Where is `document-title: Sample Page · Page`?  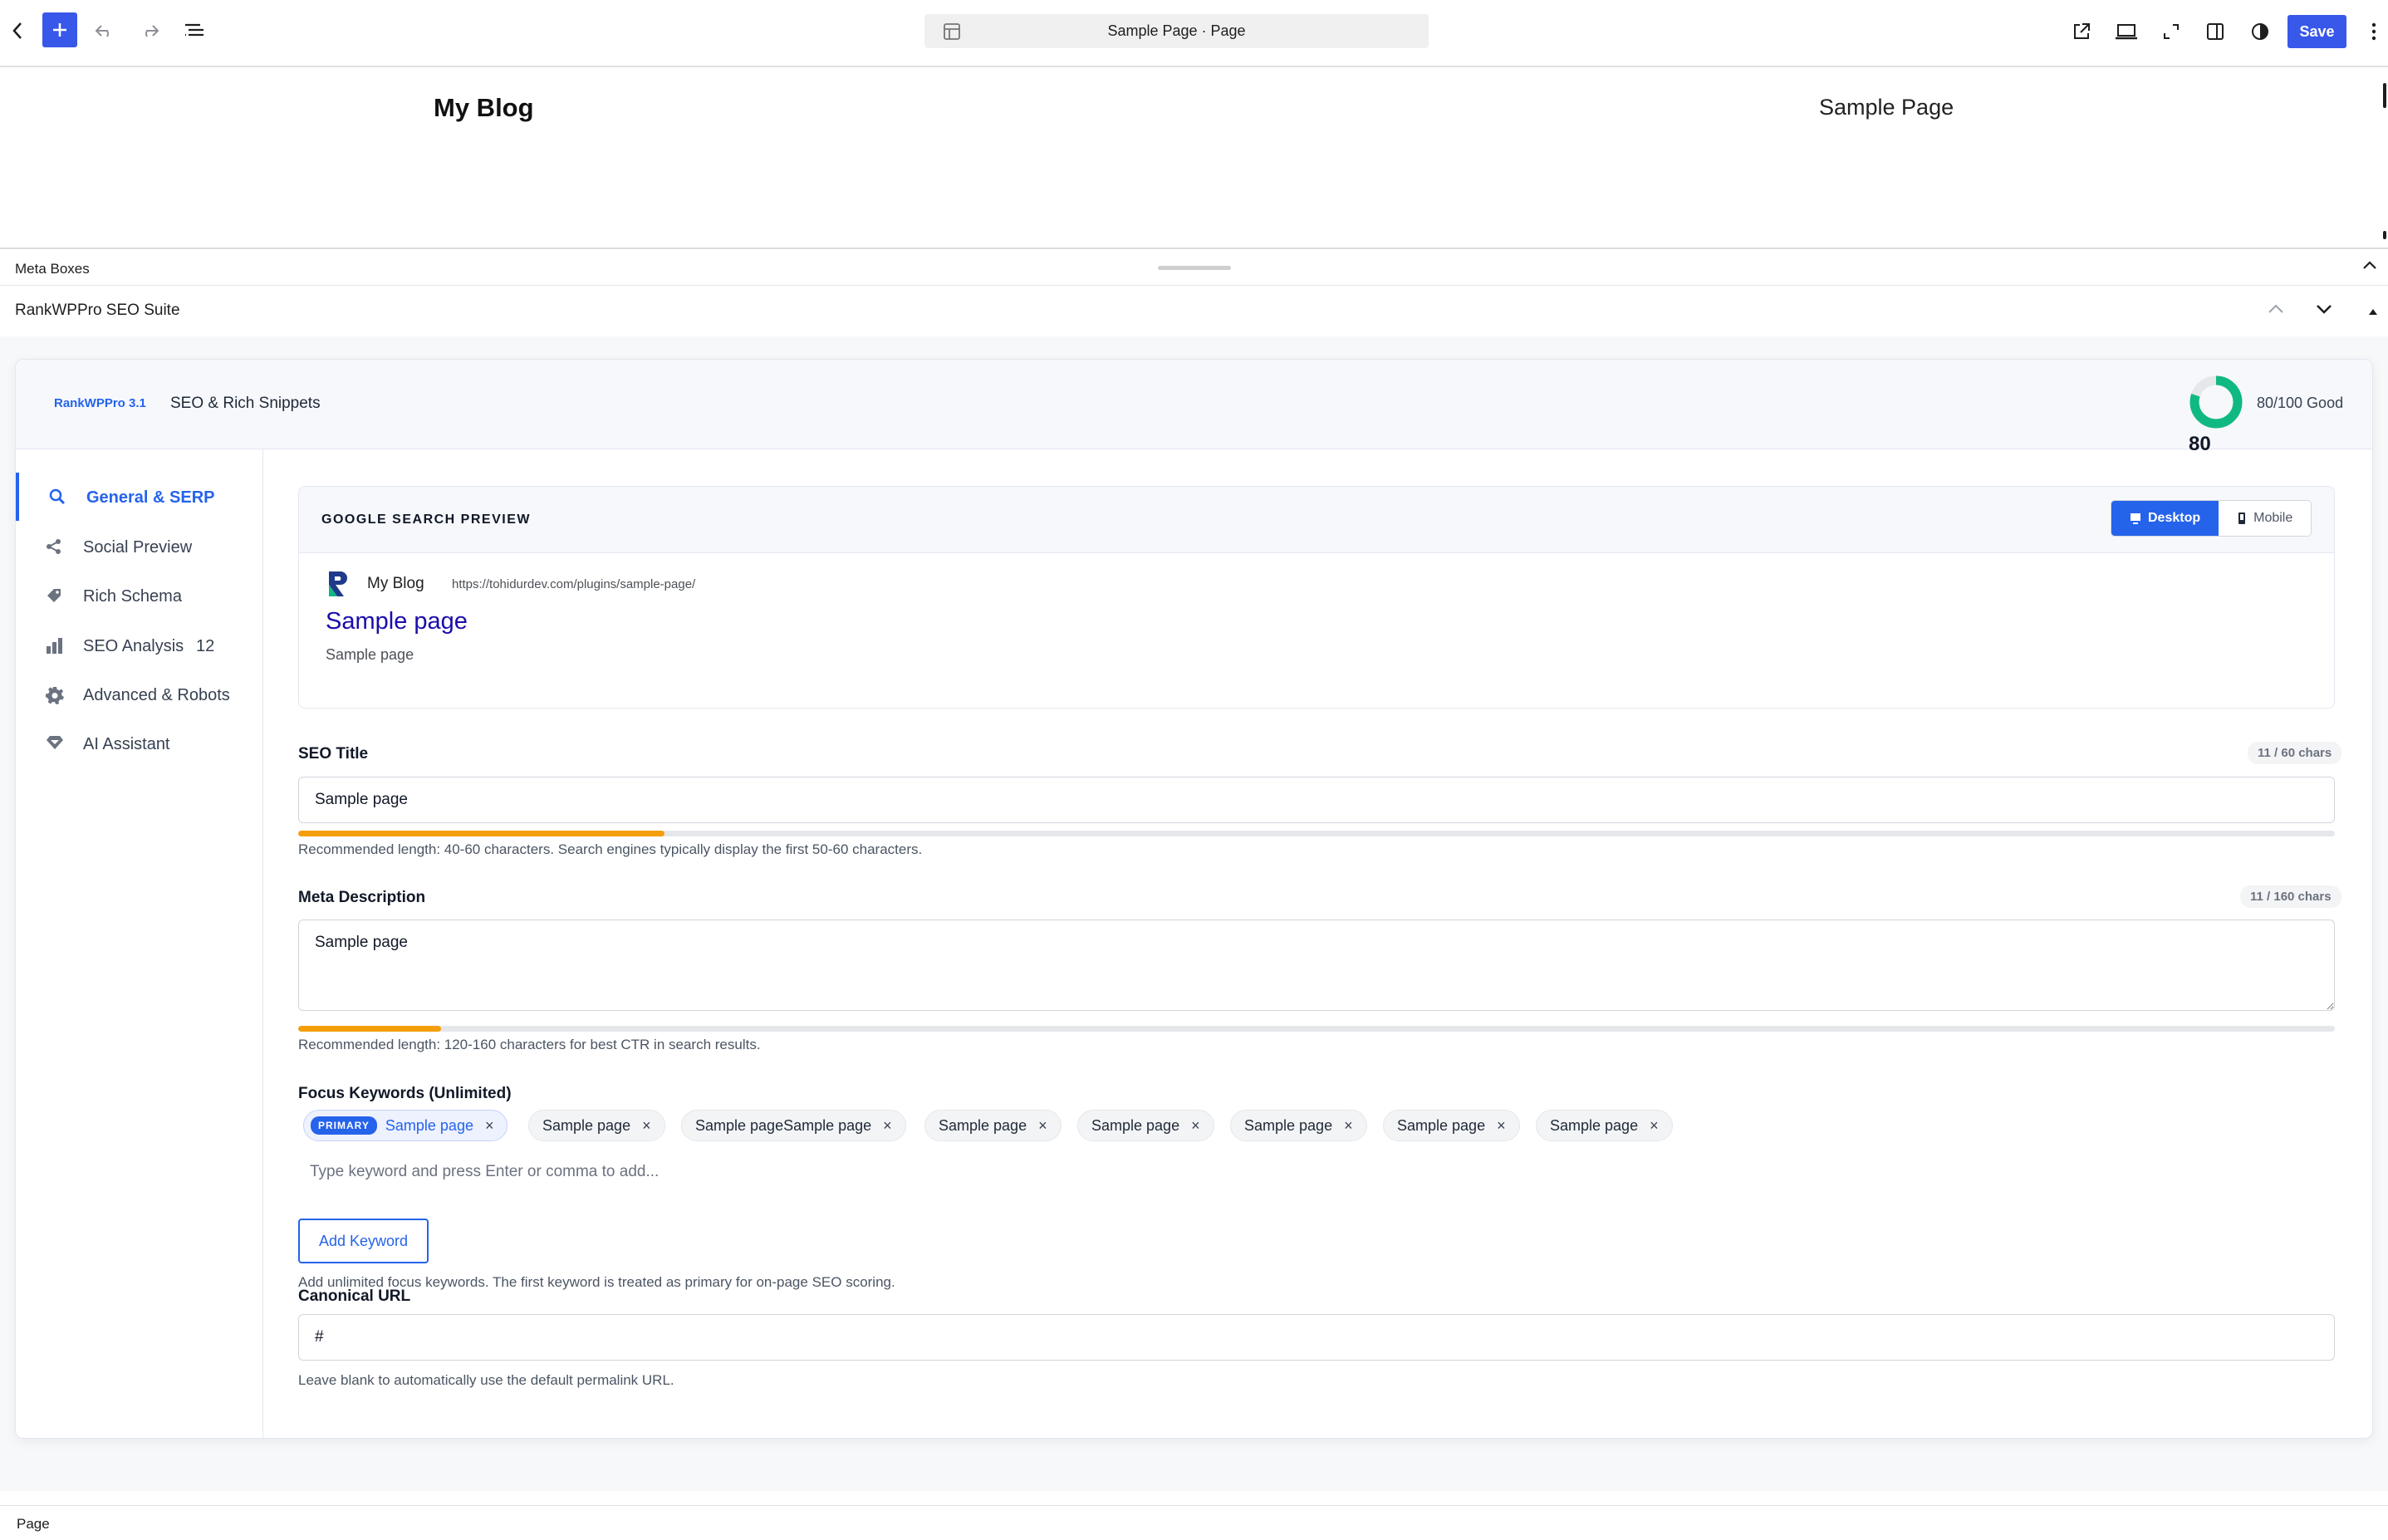
document-title: Sample Page · Page is located at coordinates (1176, 30).